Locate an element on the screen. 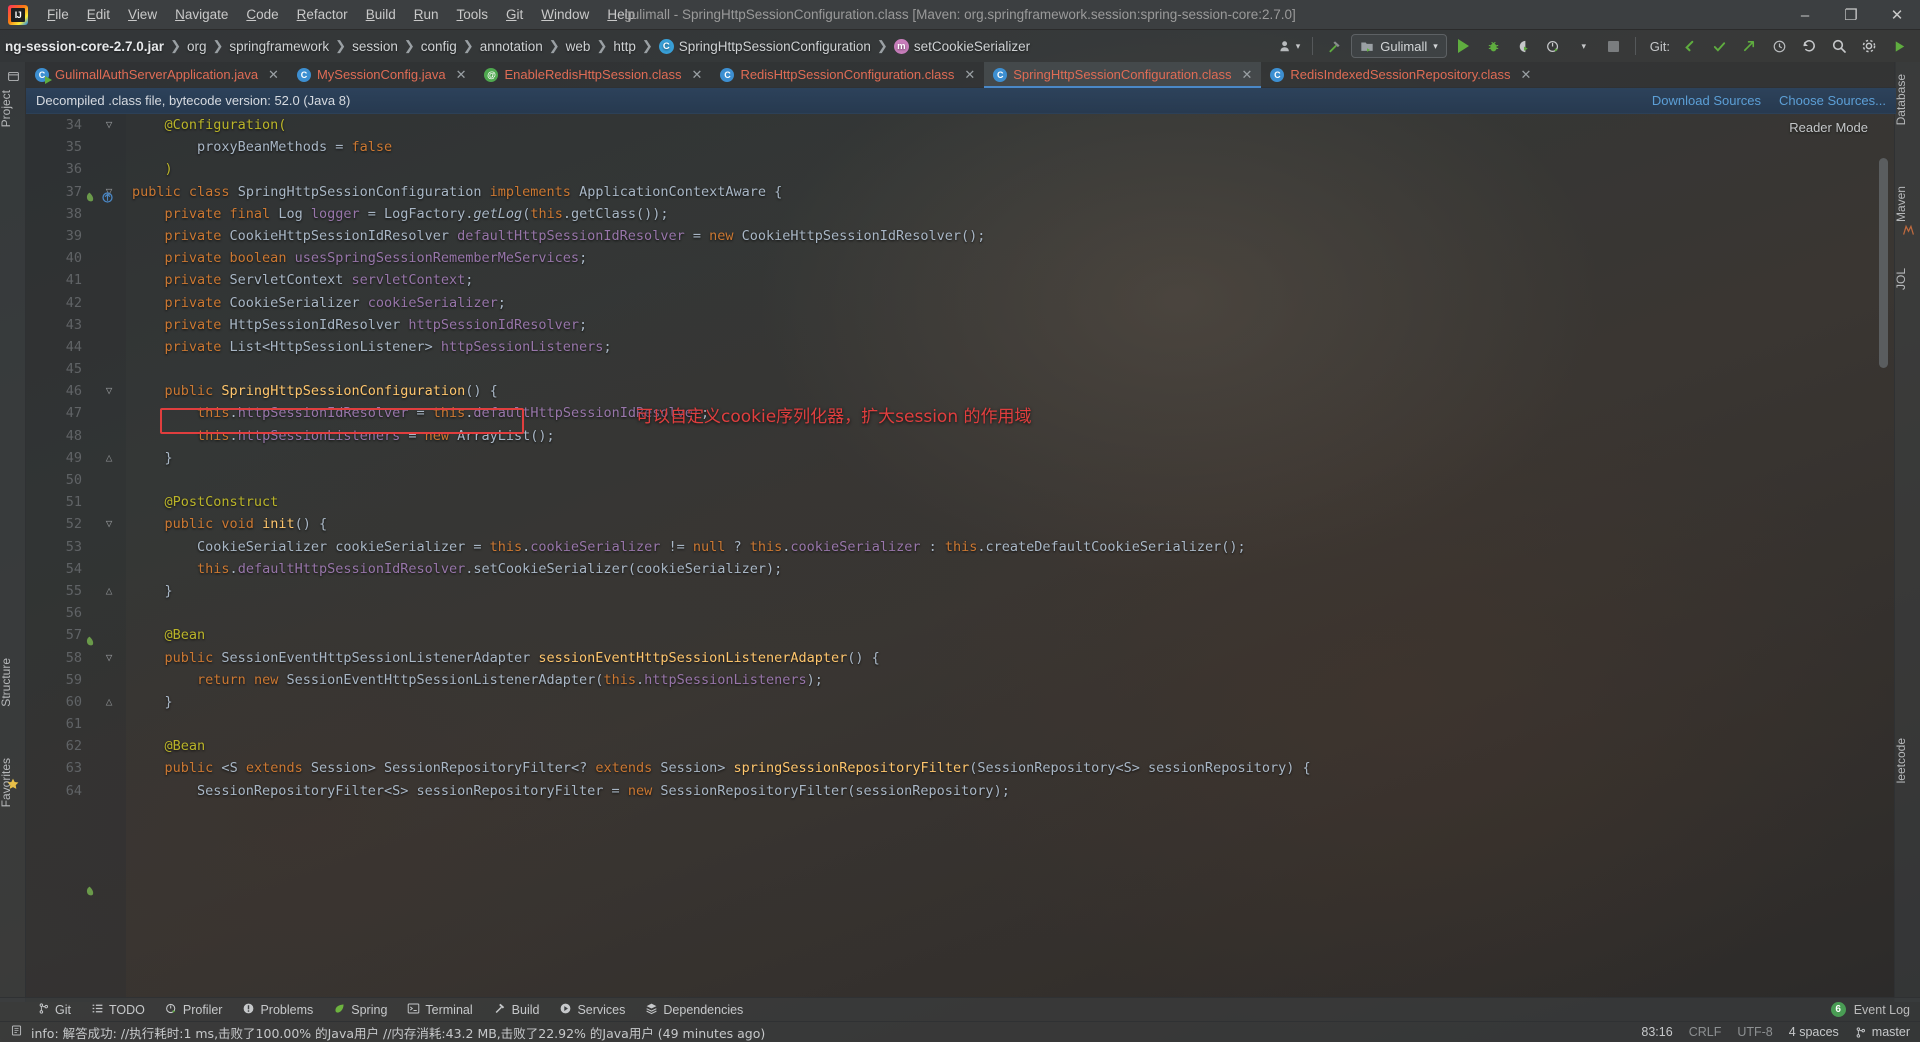  bottom-tab-dependencies: Dependencies is located at coordinates (694, 1010).